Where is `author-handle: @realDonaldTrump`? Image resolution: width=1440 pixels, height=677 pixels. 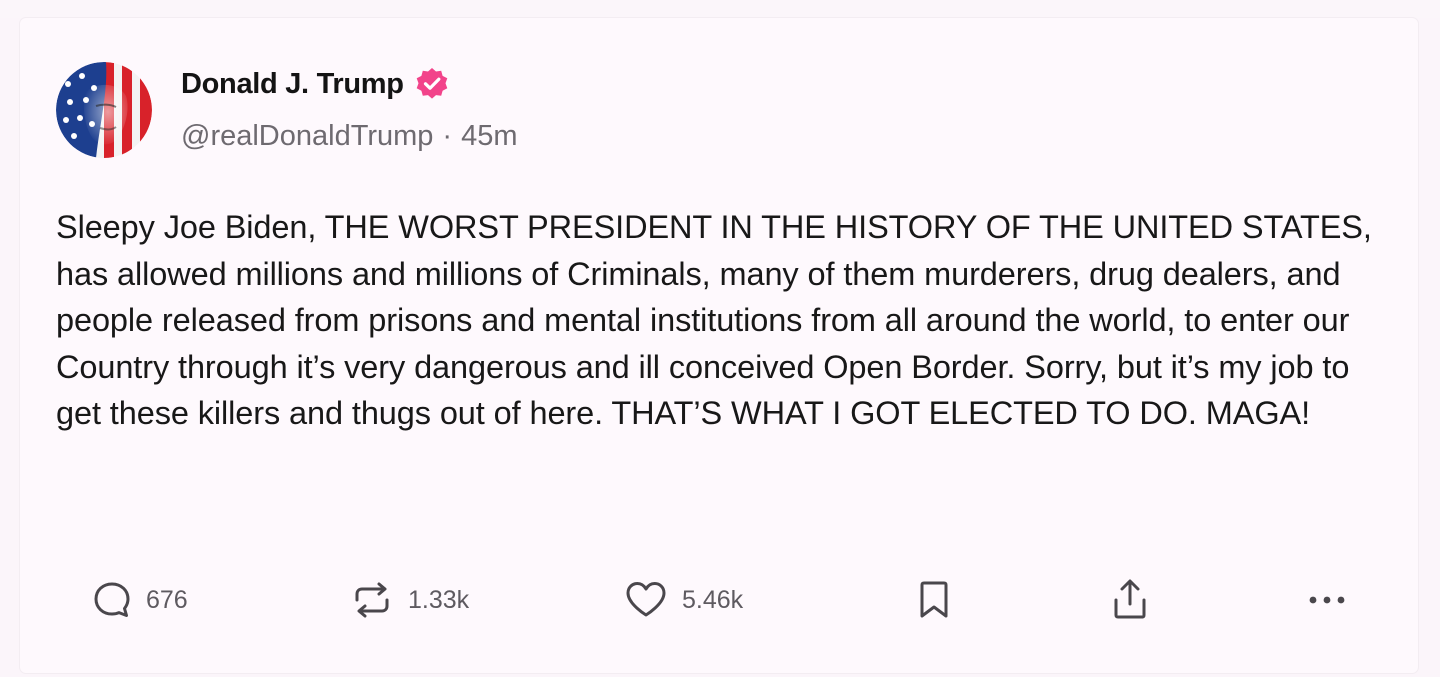
author-handle: @realDonaldTrump is located at coordinates (307, 136).